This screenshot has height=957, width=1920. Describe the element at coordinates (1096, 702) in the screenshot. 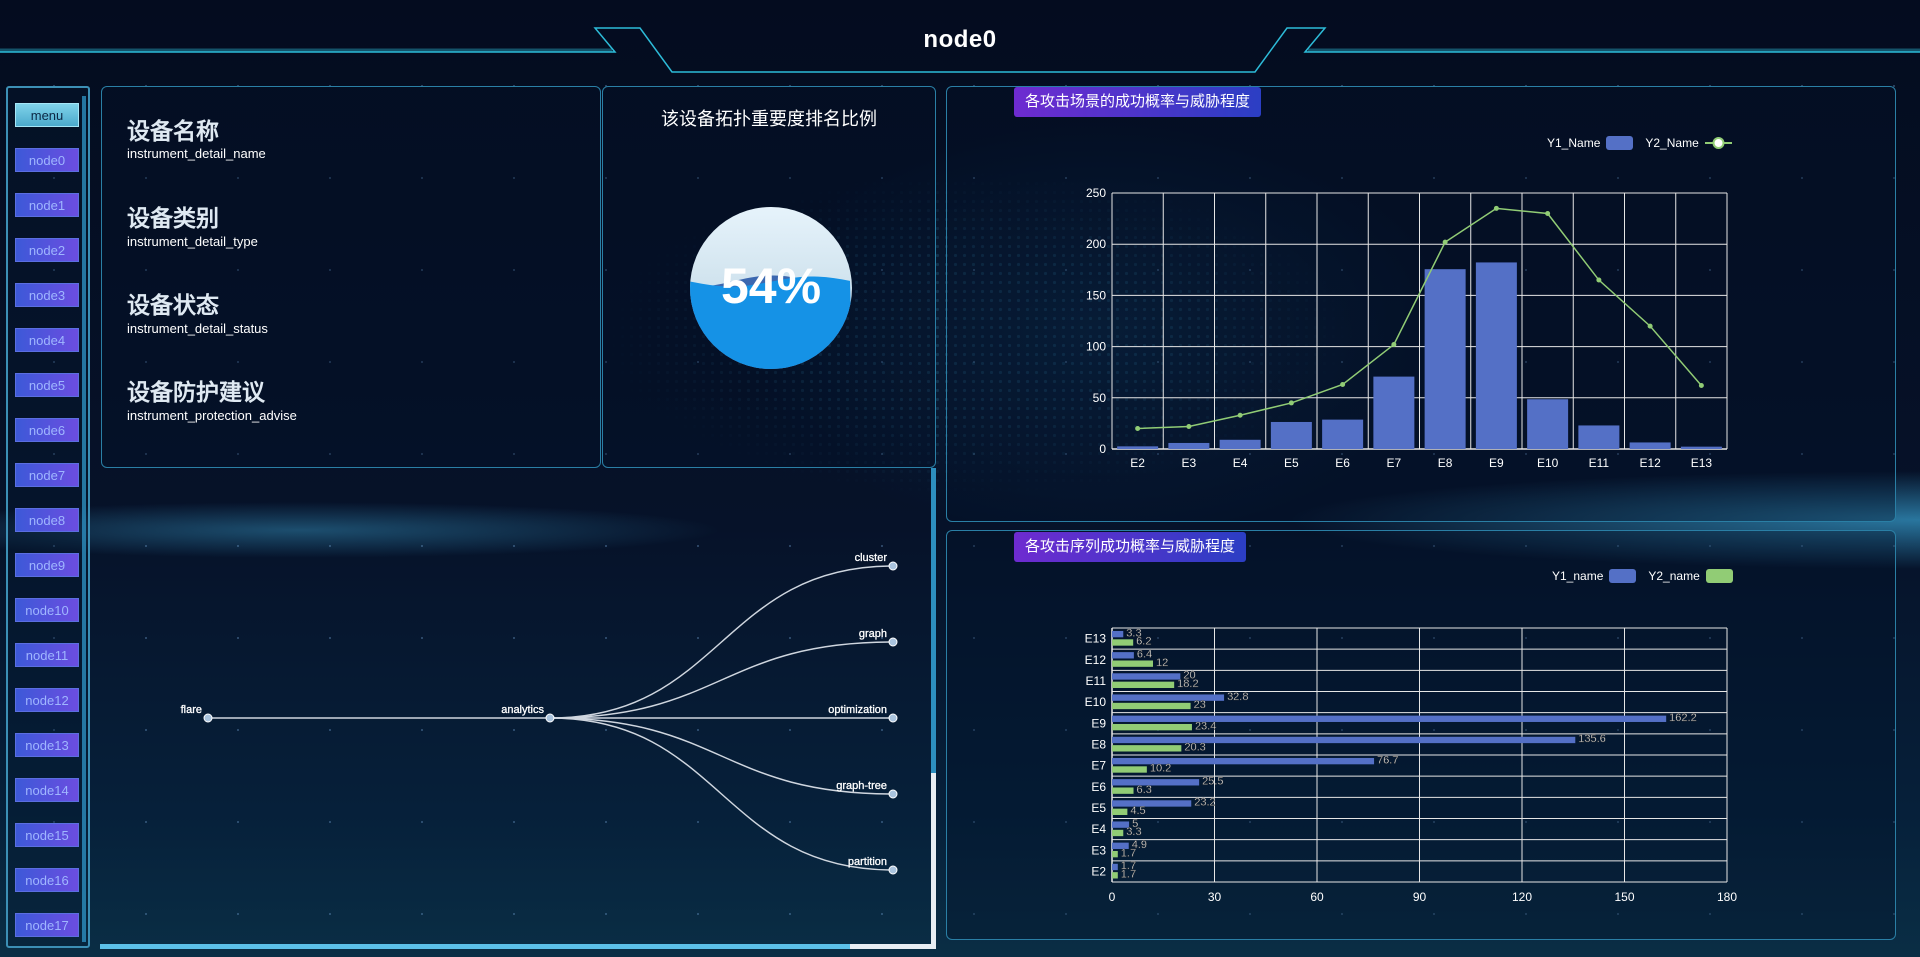

I see `y-tick-label: E10` at that location.